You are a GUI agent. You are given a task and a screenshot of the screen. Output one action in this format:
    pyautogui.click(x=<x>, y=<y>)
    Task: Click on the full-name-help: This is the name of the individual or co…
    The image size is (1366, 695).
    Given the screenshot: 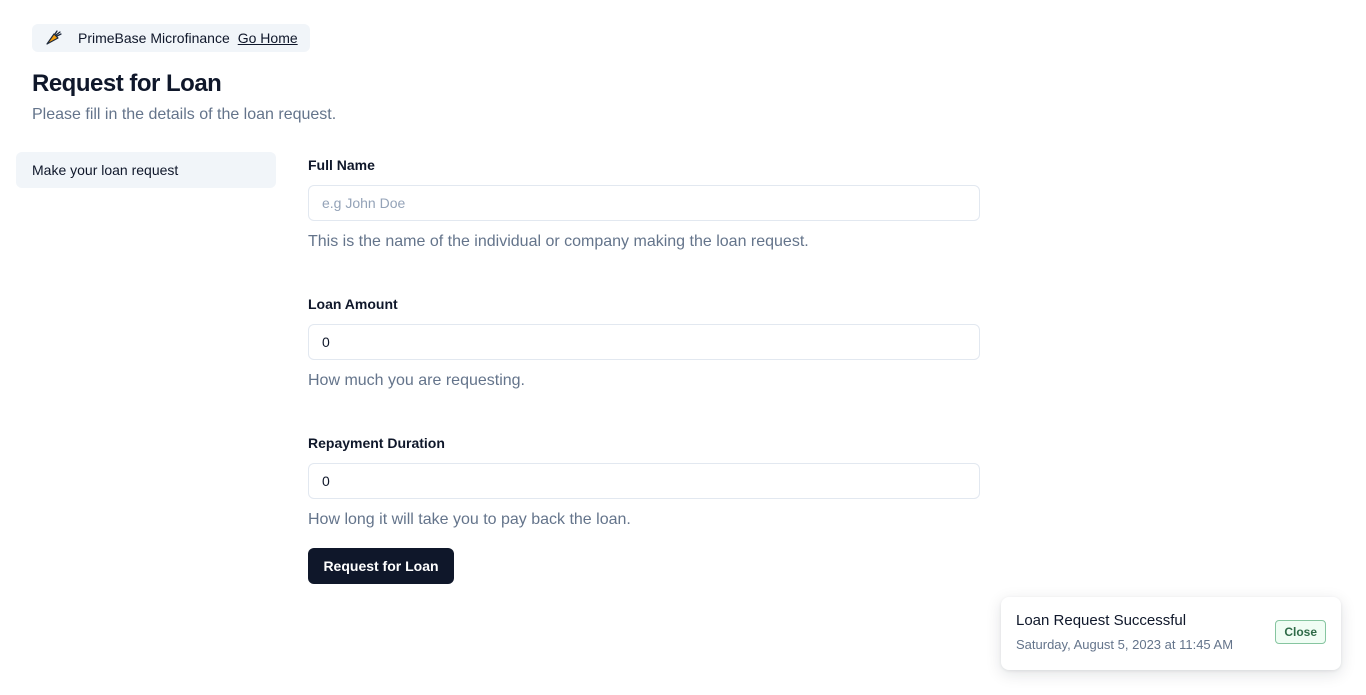 What is the action you would take?
    pyautogui.click(x=558, y=241)
    